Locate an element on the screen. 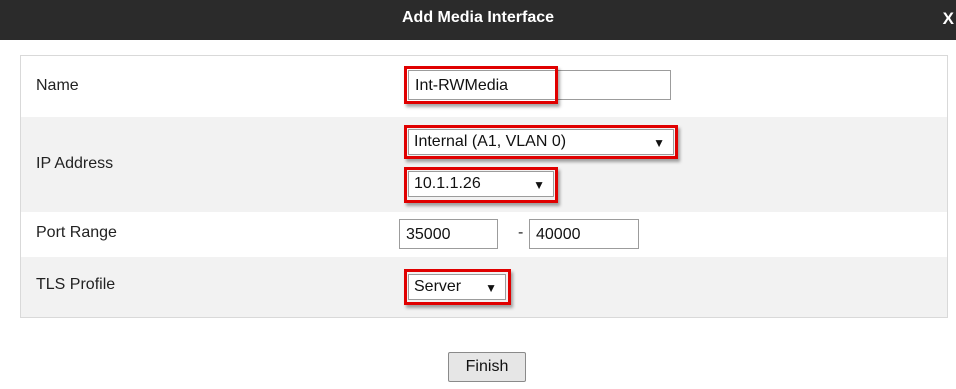  close-icon: X is located at coordinates (948, 19).